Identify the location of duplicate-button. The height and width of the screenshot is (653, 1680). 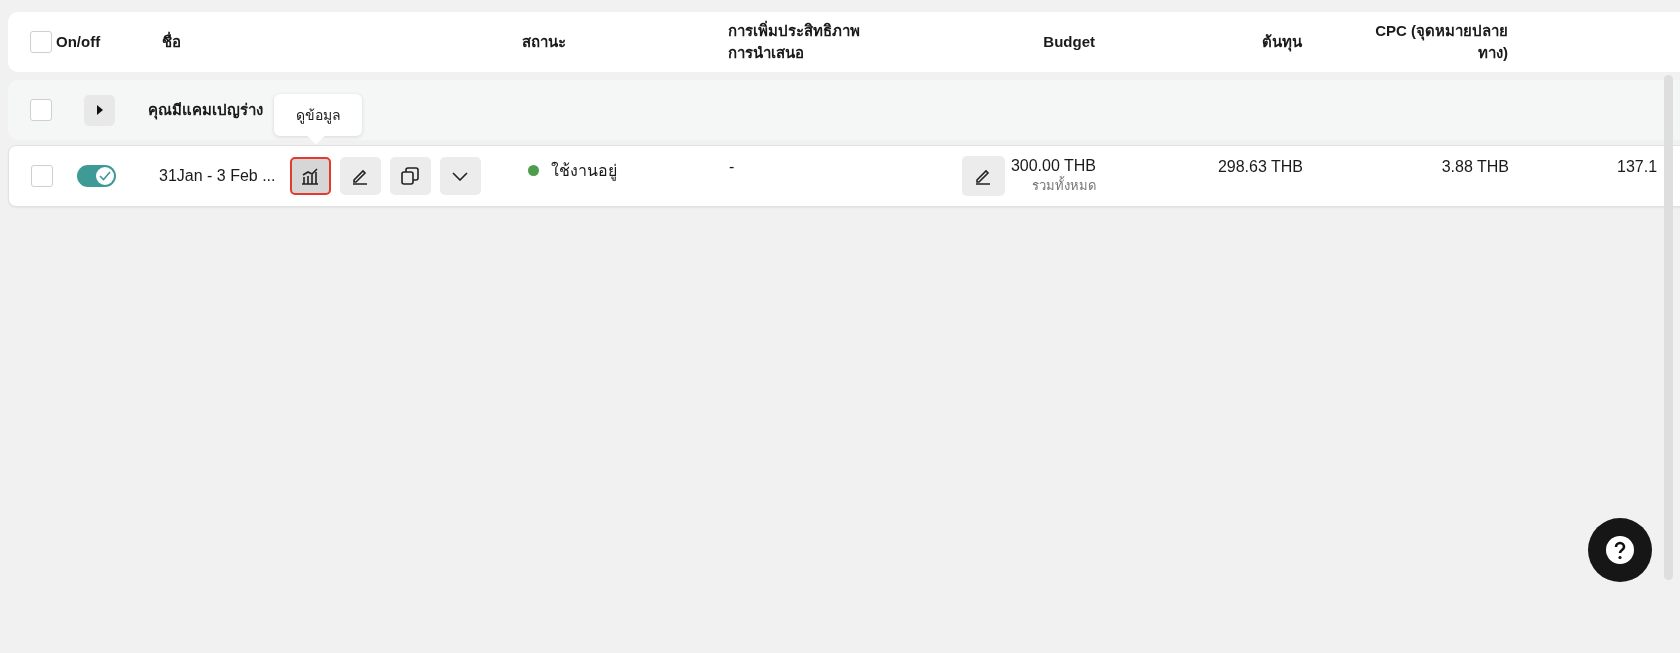
(410, 176).